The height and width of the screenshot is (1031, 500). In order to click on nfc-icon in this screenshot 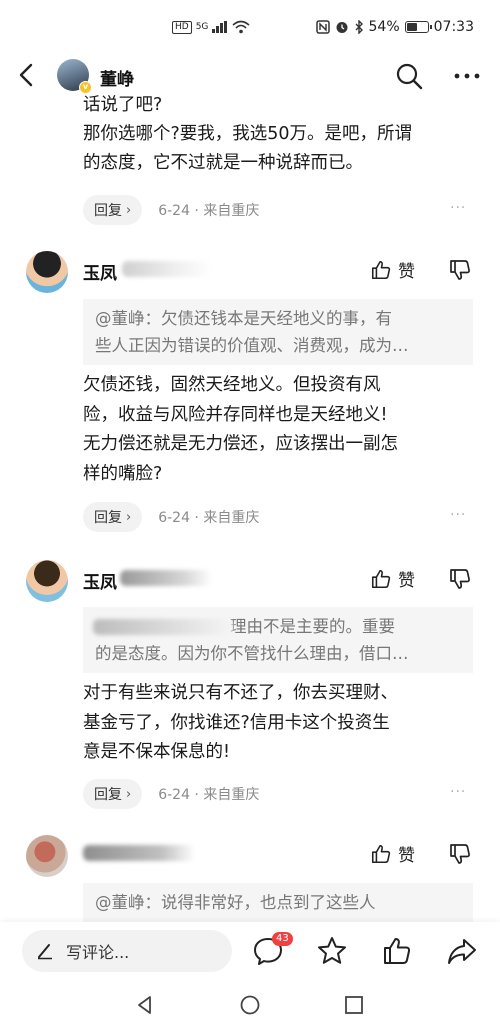, I will do `click(322, 27)`.